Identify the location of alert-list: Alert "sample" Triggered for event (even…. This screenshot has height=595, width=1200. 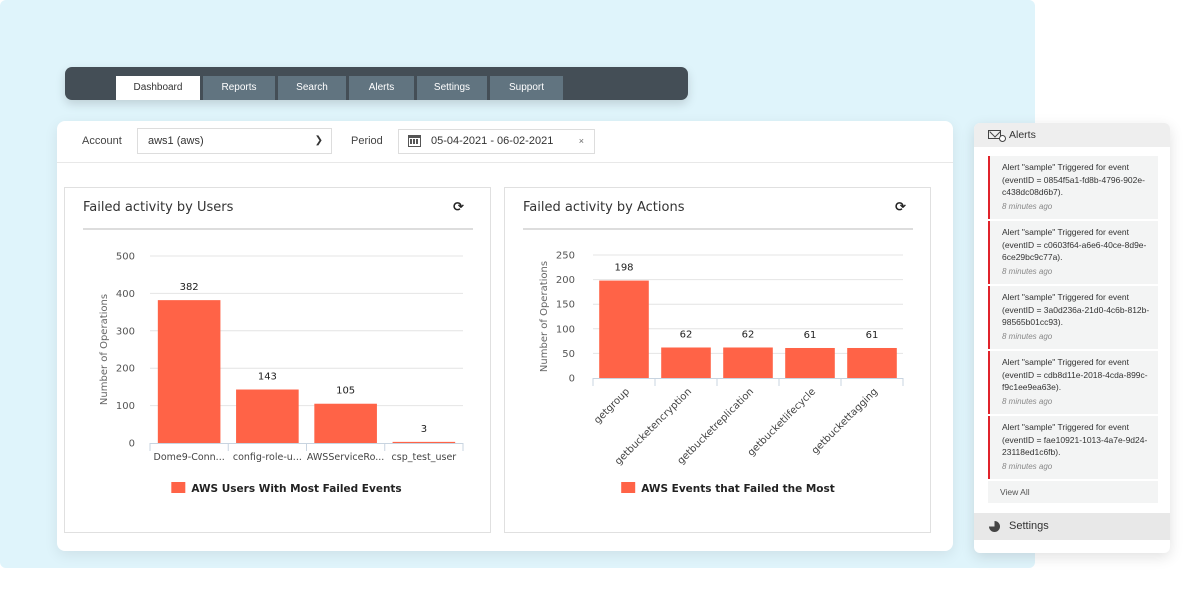
(1073, 329).